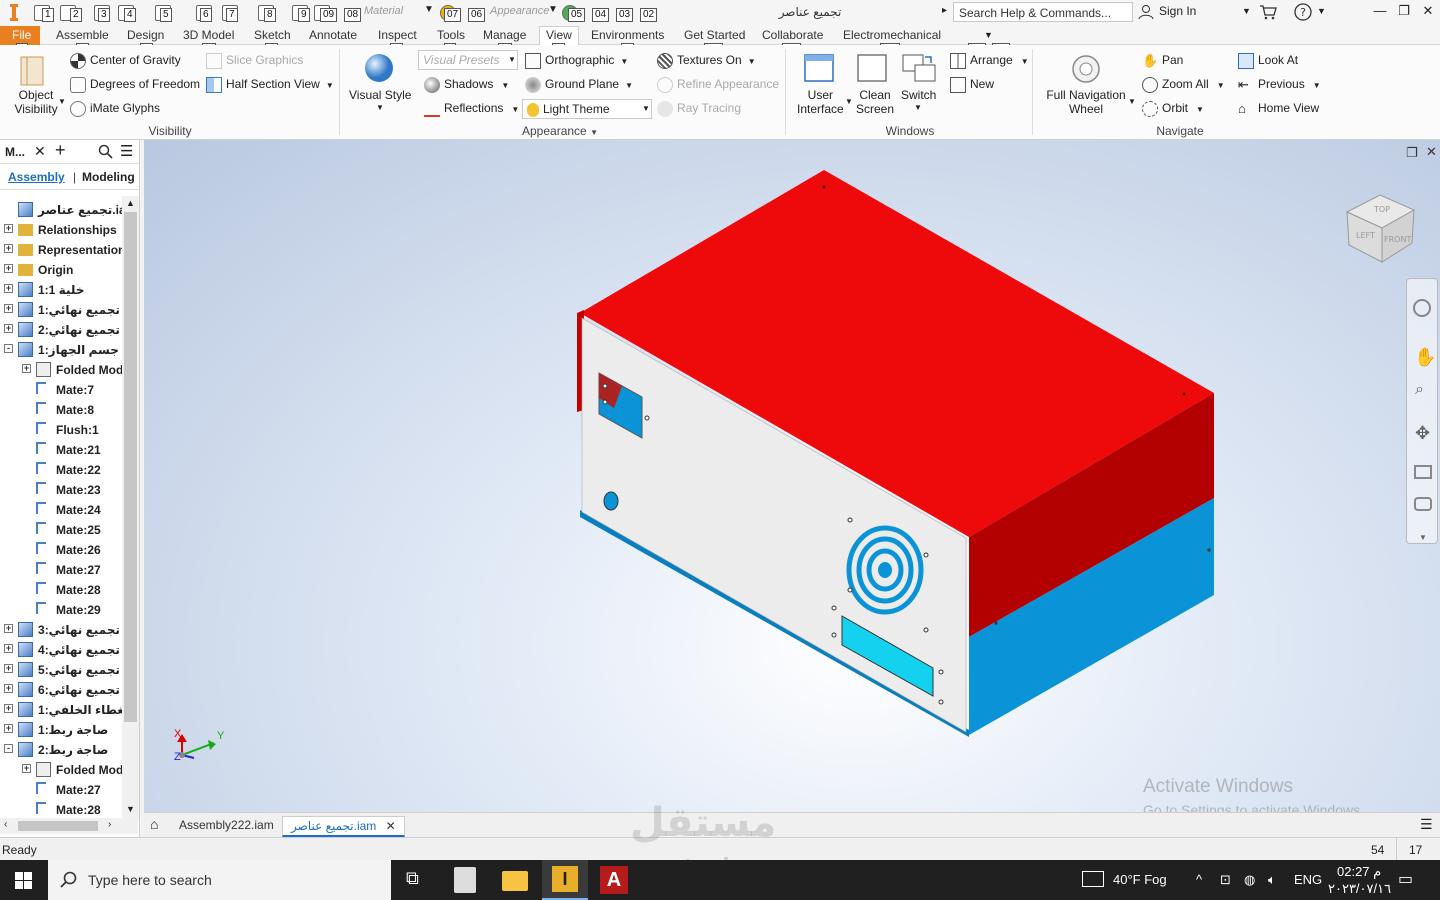 The height and width of the screenshot is (900, 1440). I want to click on visual-style-icon, so click(379, 68).